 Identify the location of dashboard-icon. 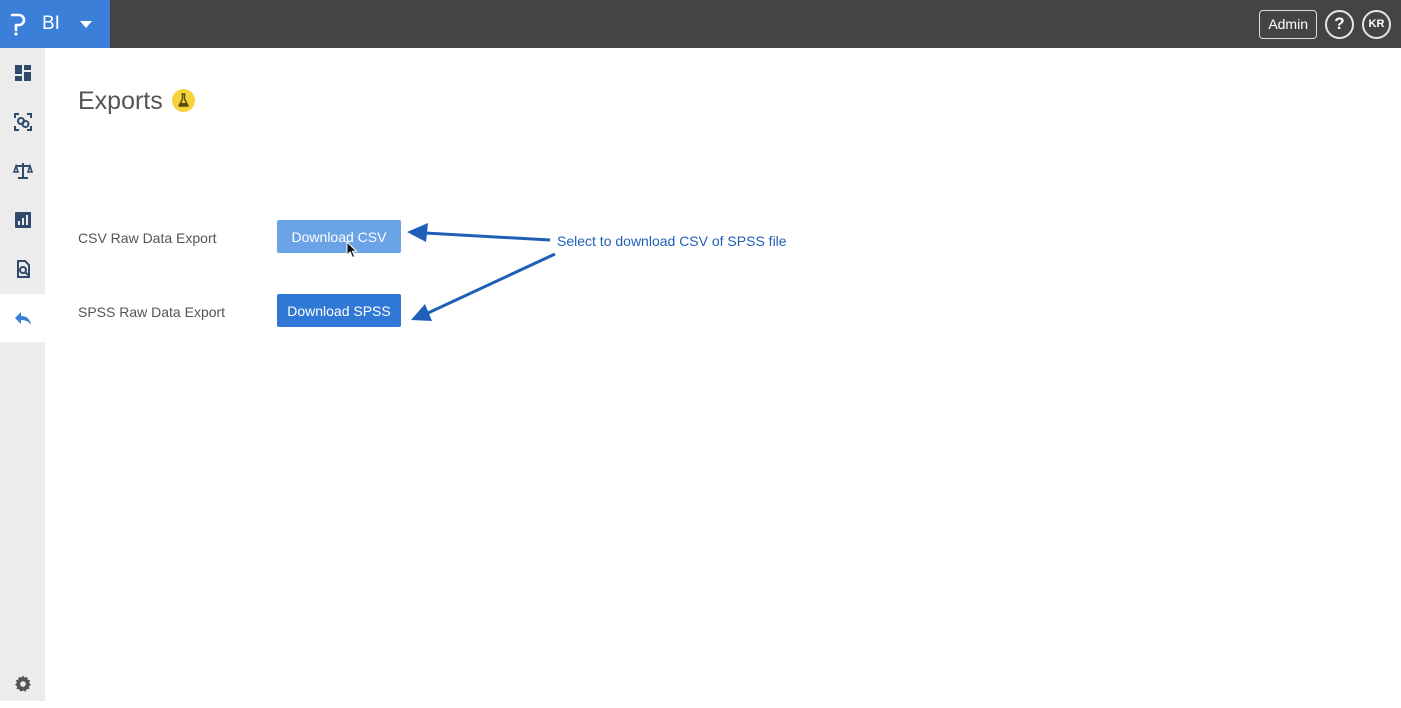
(22, 73).